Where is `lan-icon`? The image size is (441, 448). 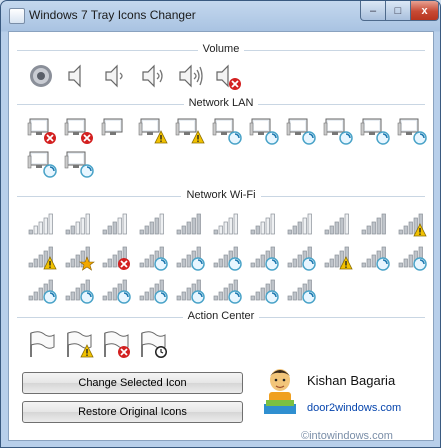
lan-icon is located at coordinates (115, 130).